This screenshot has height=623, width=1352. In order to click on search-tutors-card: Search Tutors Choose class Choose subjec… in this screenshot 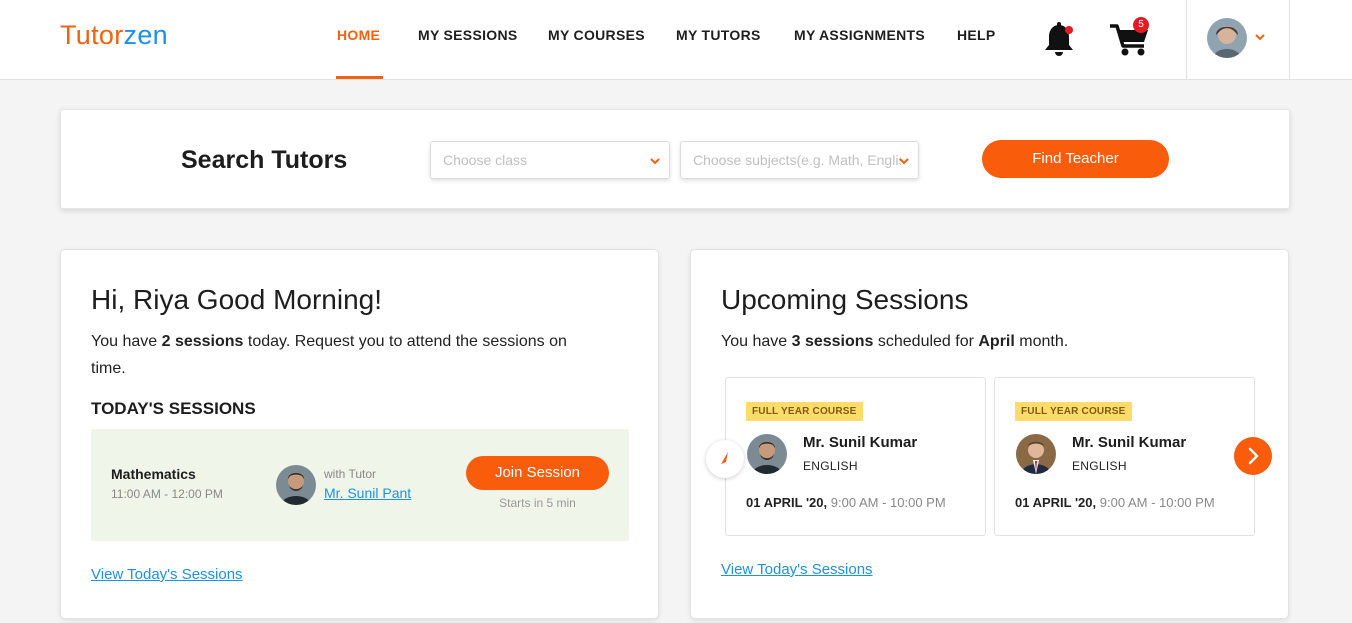, I will do `click(675, 159)`.